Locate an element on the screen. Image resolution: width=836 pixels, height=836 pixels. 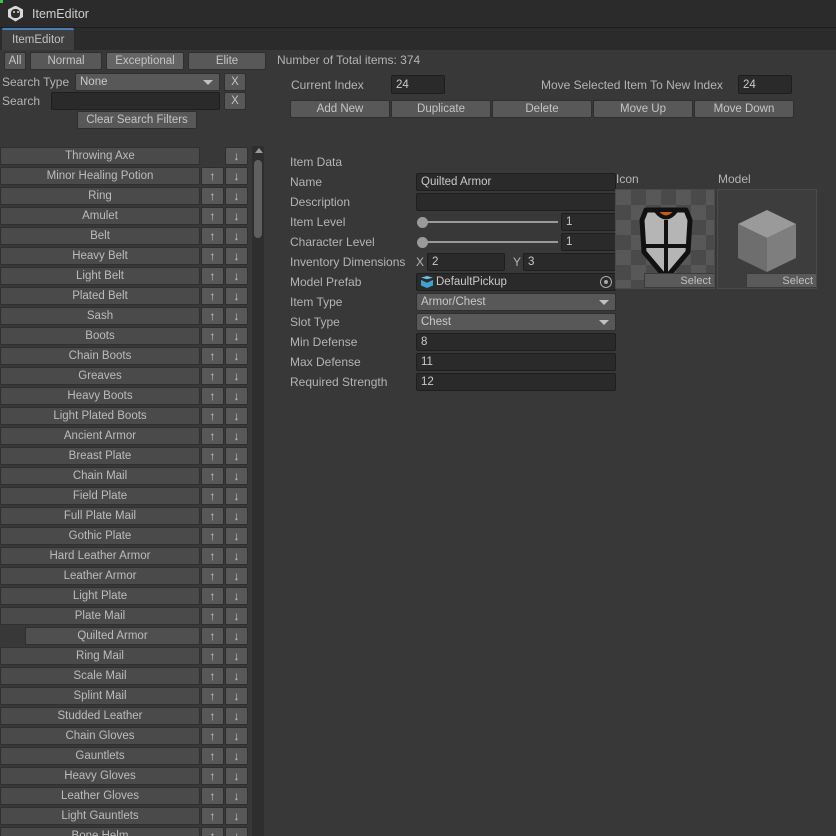
model-preview-box: Select is located at coordinates (767, 239).